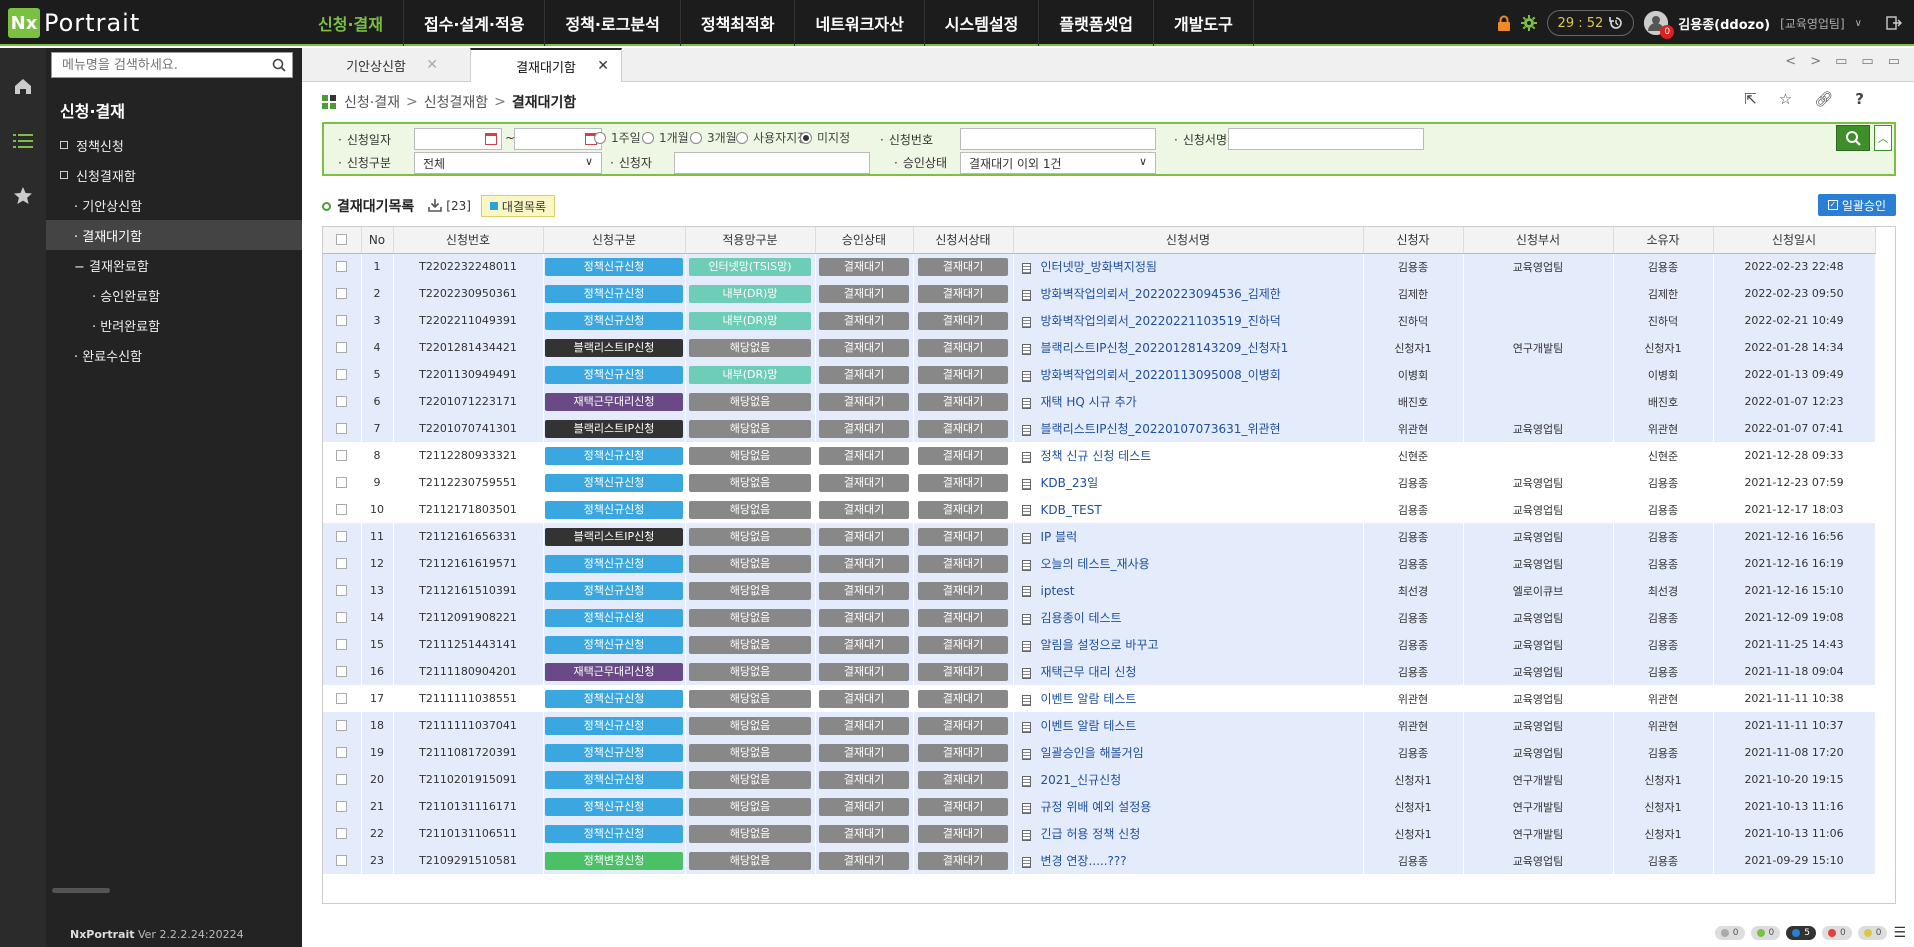  What do you see at coordinates (864, 240) in the screenshot?
I see `column-header: 승인상태` at bounding box center [864, 240].